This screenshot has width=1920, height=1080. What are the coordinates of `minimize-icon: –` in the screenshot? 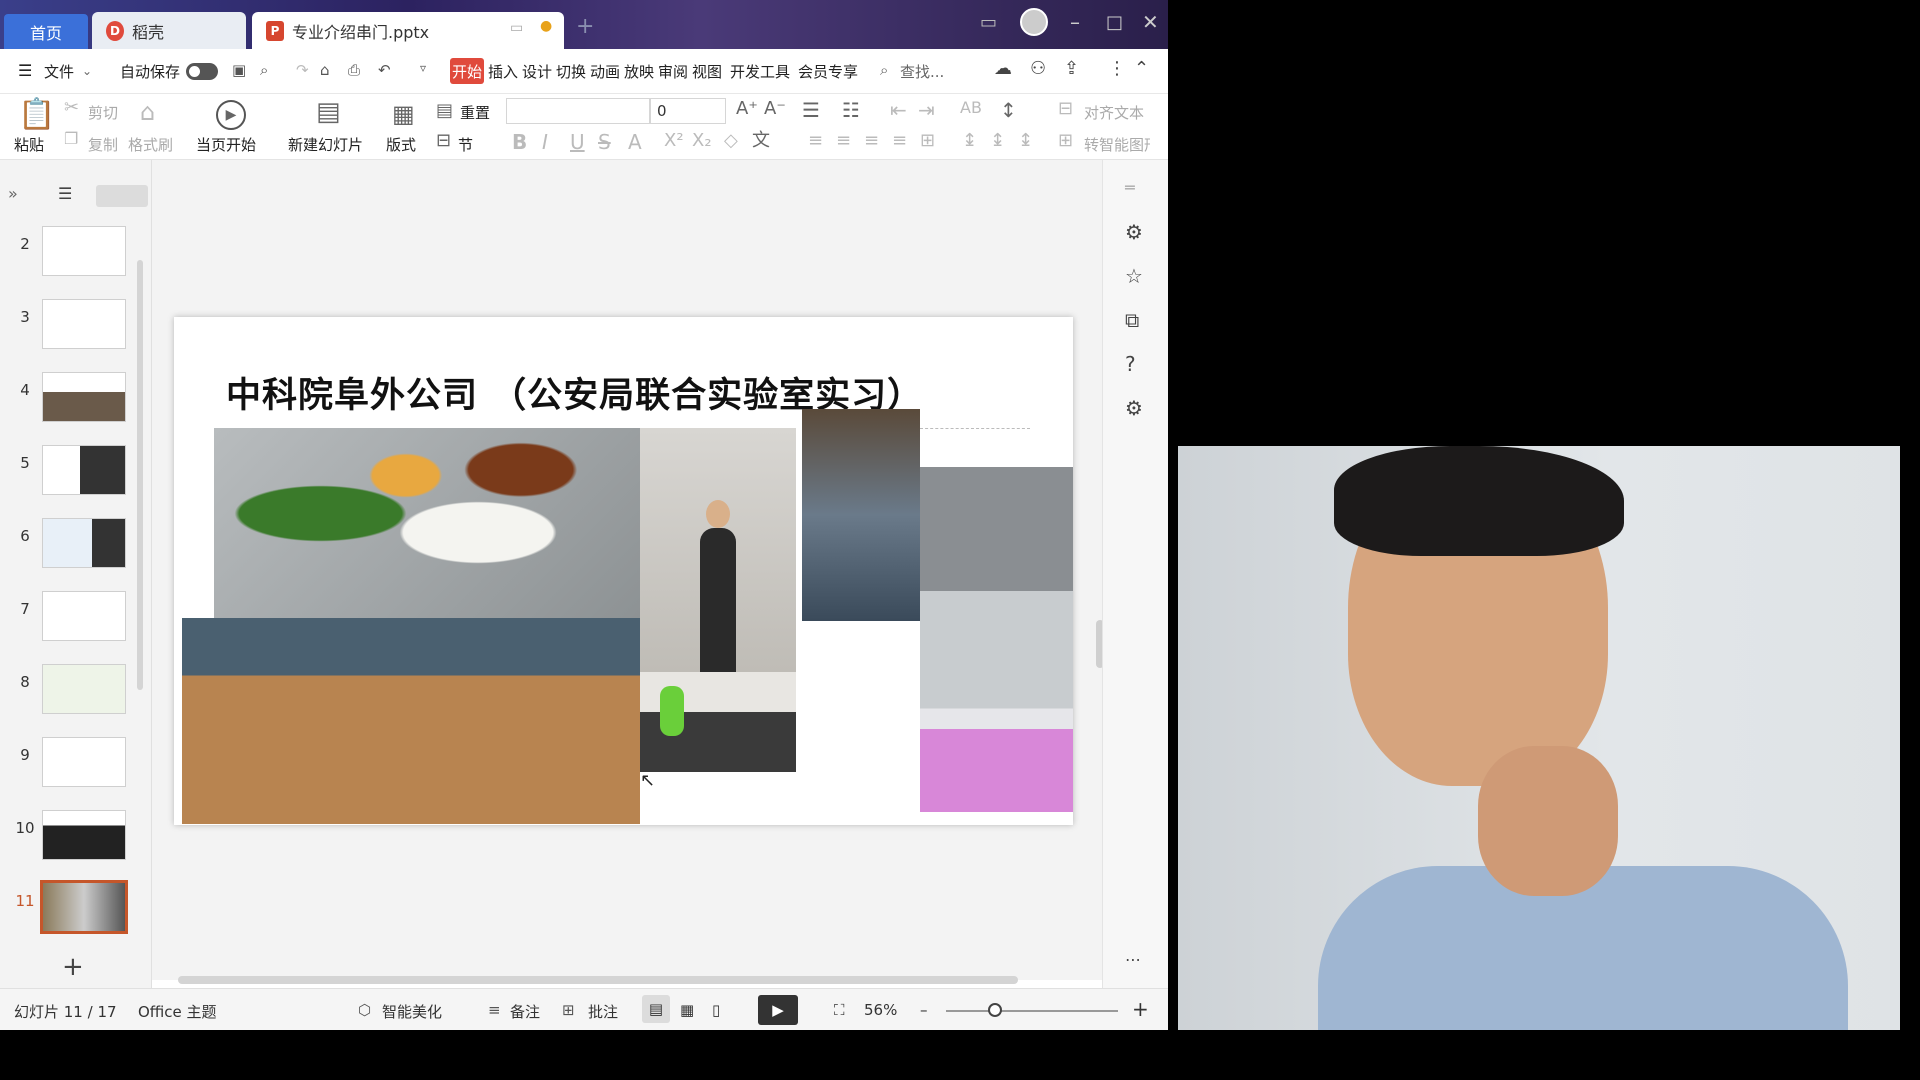 It's located at (1075, 22).